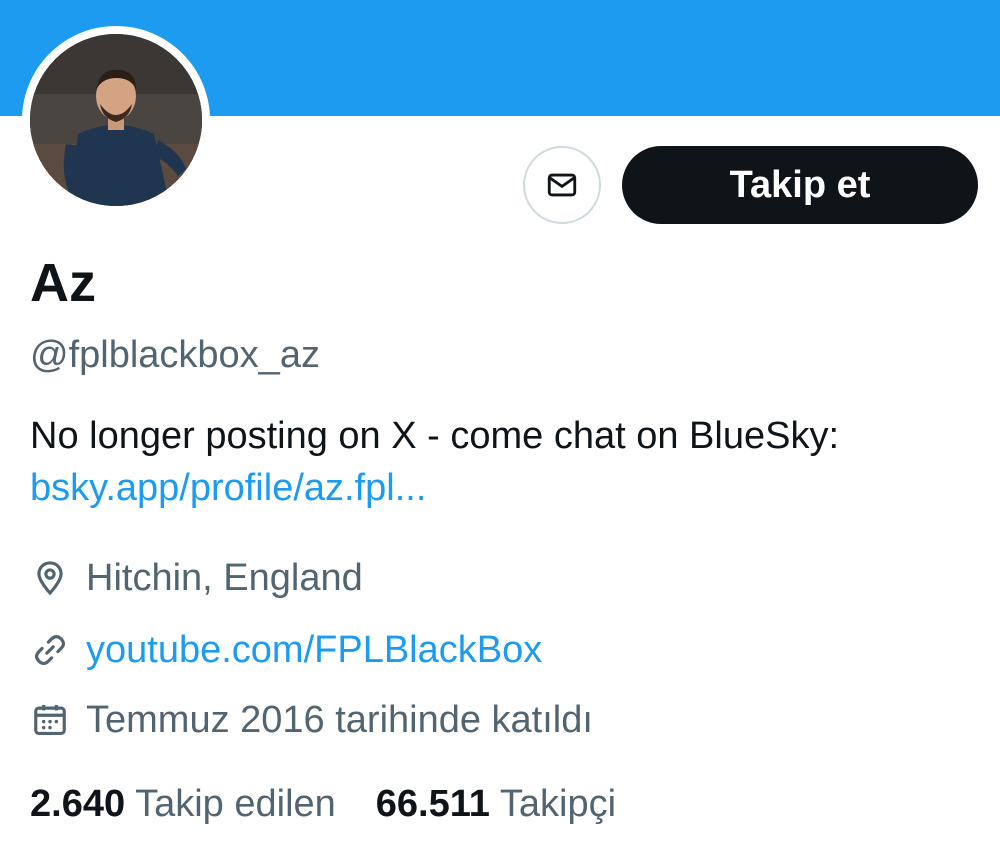  I want to click on envelope-icon, so click(562, 185).